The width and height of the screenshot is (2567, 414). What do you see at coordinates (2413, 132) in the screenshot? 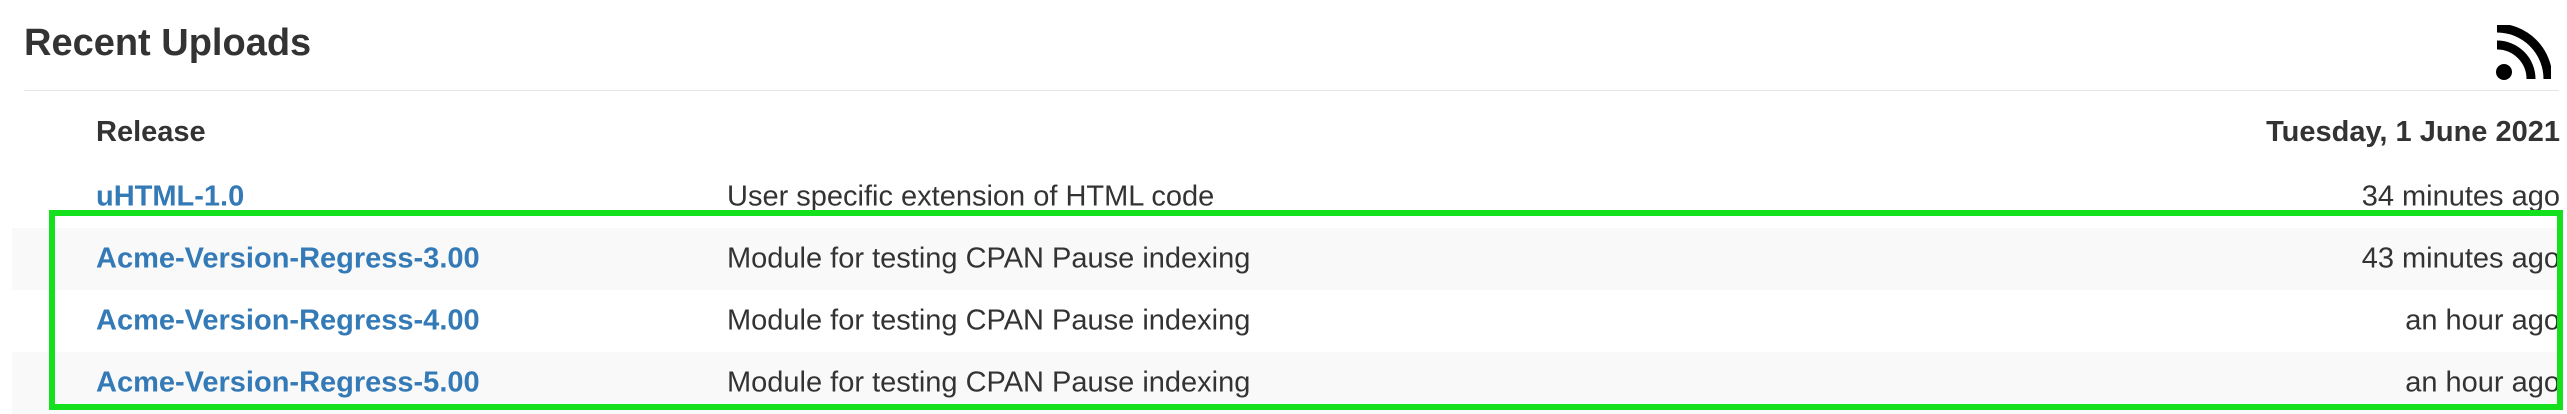
I see `date-column-header: Tuesday, 1 June 2021` at bounding box center [2413, 132].